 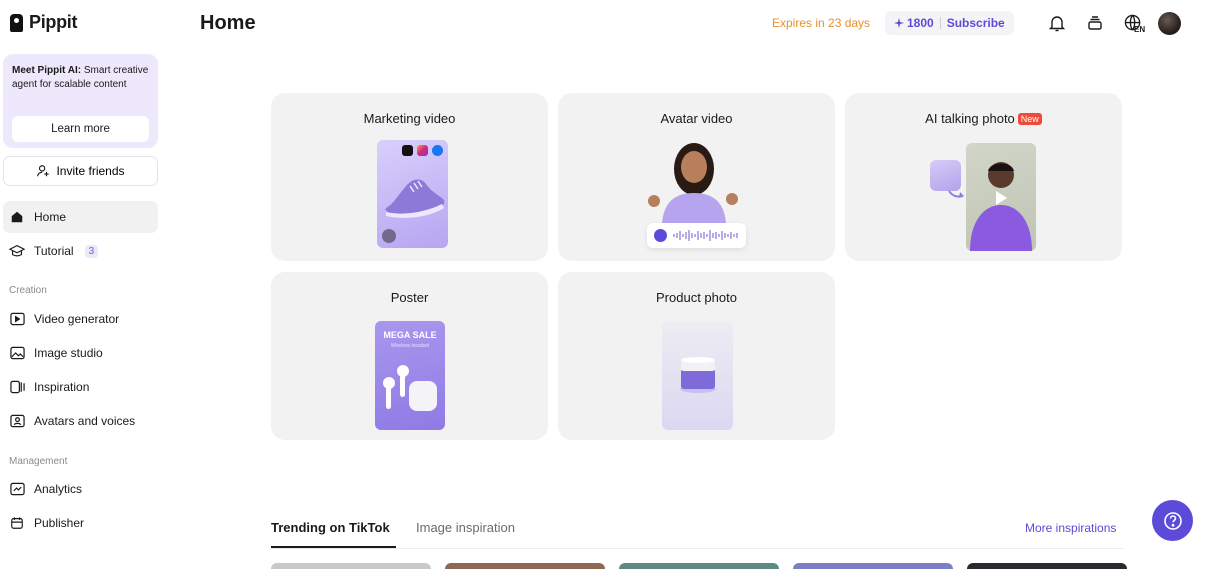 What do you see at coordinates (62, 387) in the screenshot?
I see `sidebar-item-label: Inspiration` at bounding box center [62, 387].